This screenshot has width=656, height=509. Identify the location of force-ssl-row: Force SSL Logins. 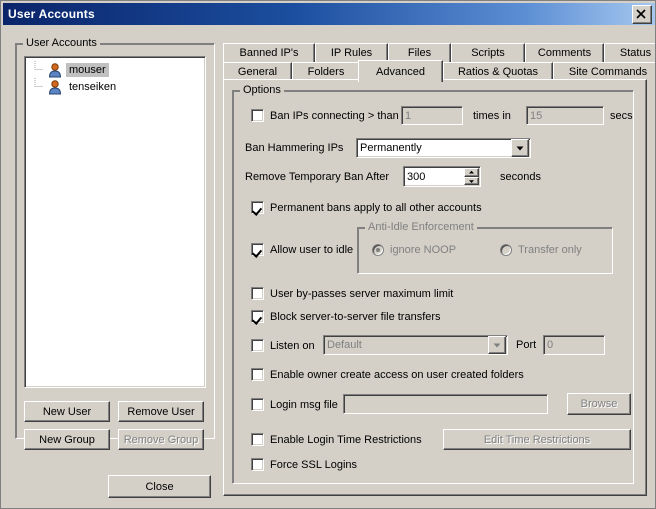
(304, 464).